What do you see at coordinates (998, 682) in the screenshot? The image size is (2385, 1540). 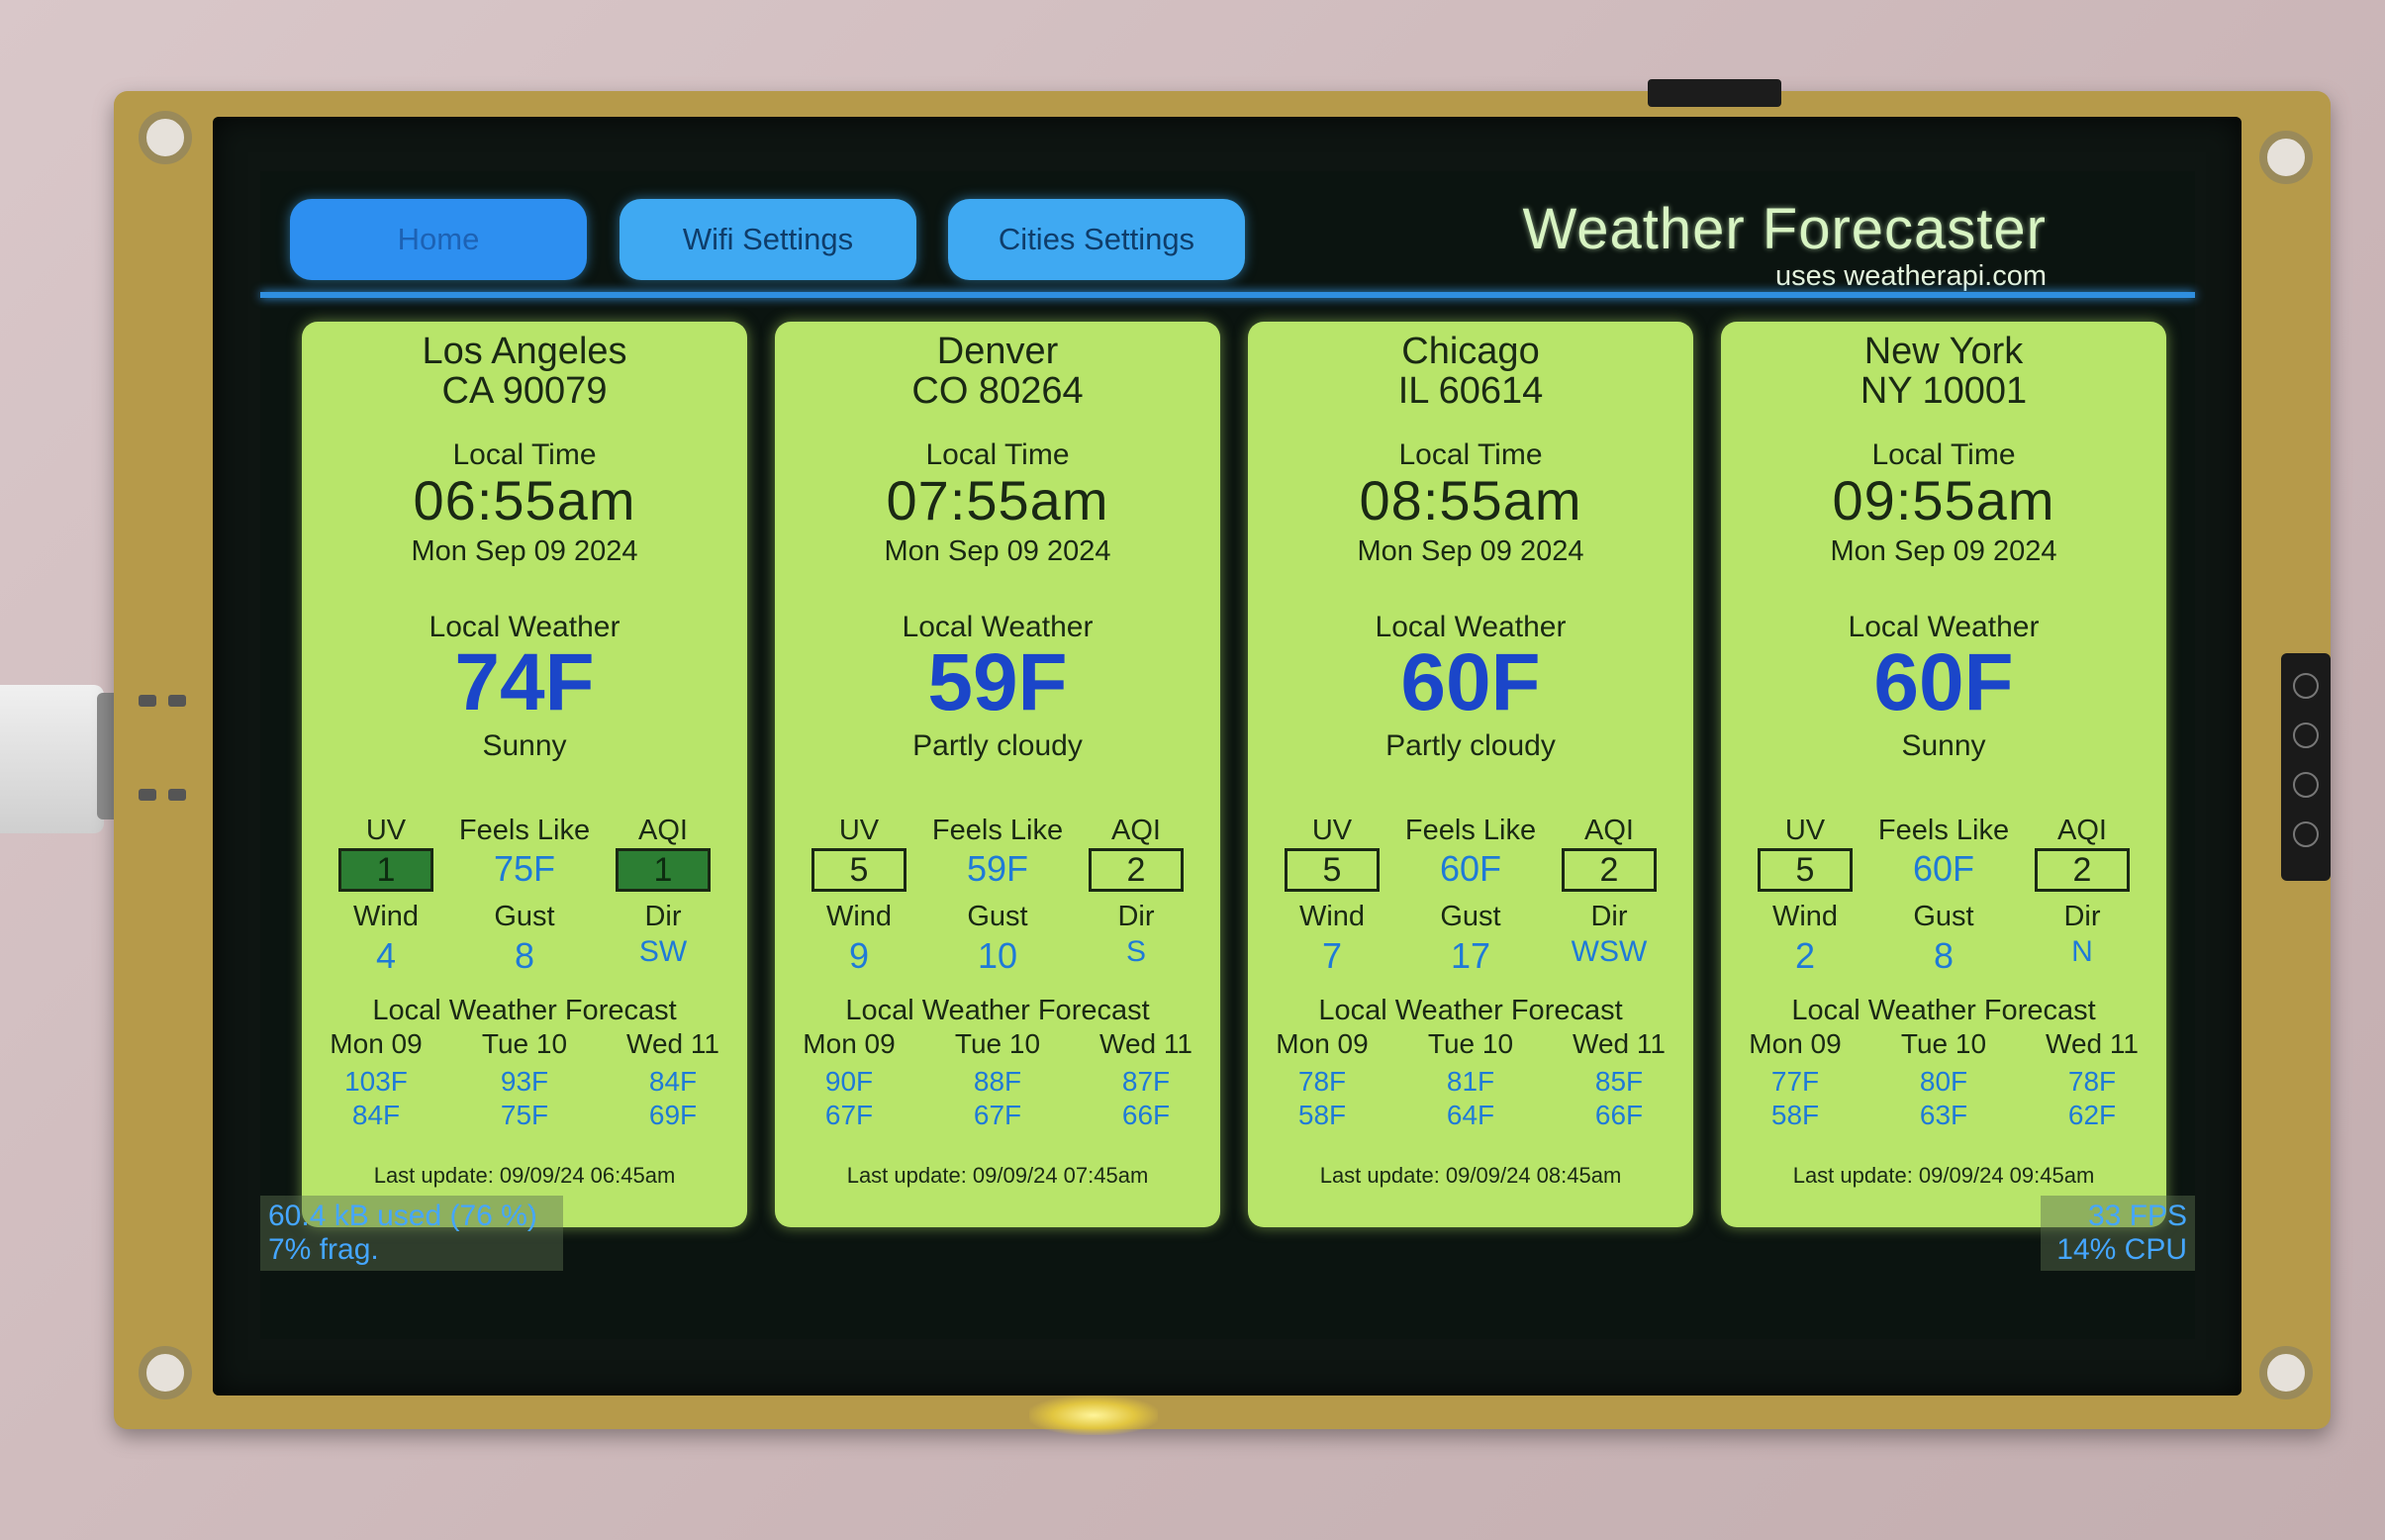 I see `current-temperature: 59F` at bounding box center [998, 682].